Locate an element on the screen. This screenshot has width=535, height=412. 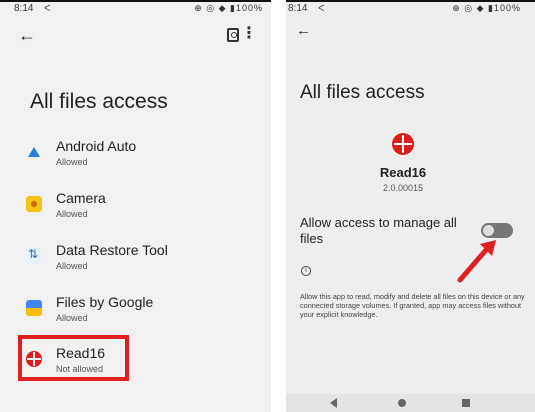
nav-back-icon is located at coordinates (333, 403).